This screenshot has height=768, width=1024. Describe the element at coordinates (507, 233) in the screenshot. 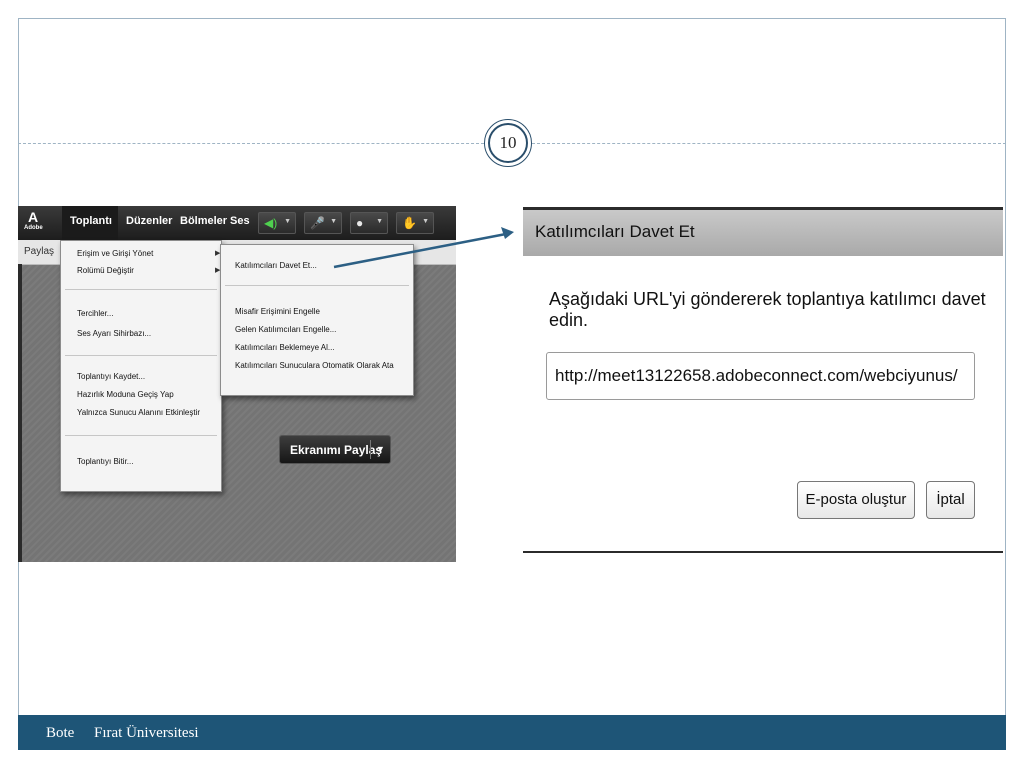

I see `arrow-head-icon` at that location.